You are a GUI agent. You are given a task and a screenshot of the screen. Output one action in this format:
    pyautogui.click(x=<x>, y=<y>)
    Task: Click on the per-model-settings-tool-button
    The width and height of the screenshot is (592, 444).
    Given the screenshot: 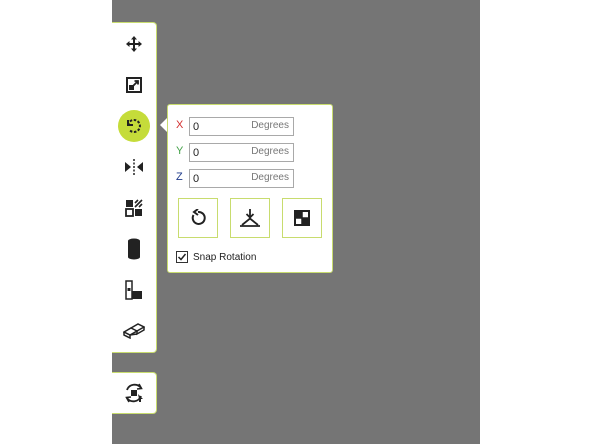 What is the action you would take?
    pyautogui.click(x=134, y=208)
    